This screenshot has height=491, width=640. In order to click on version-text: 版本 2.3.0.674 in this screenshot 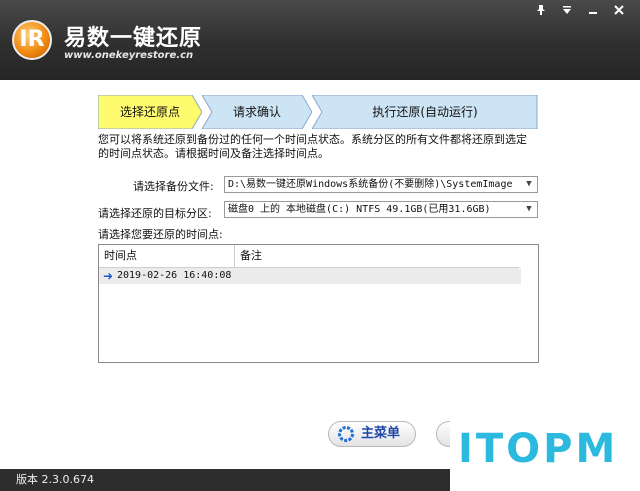, I will do `click(55, 479)`.